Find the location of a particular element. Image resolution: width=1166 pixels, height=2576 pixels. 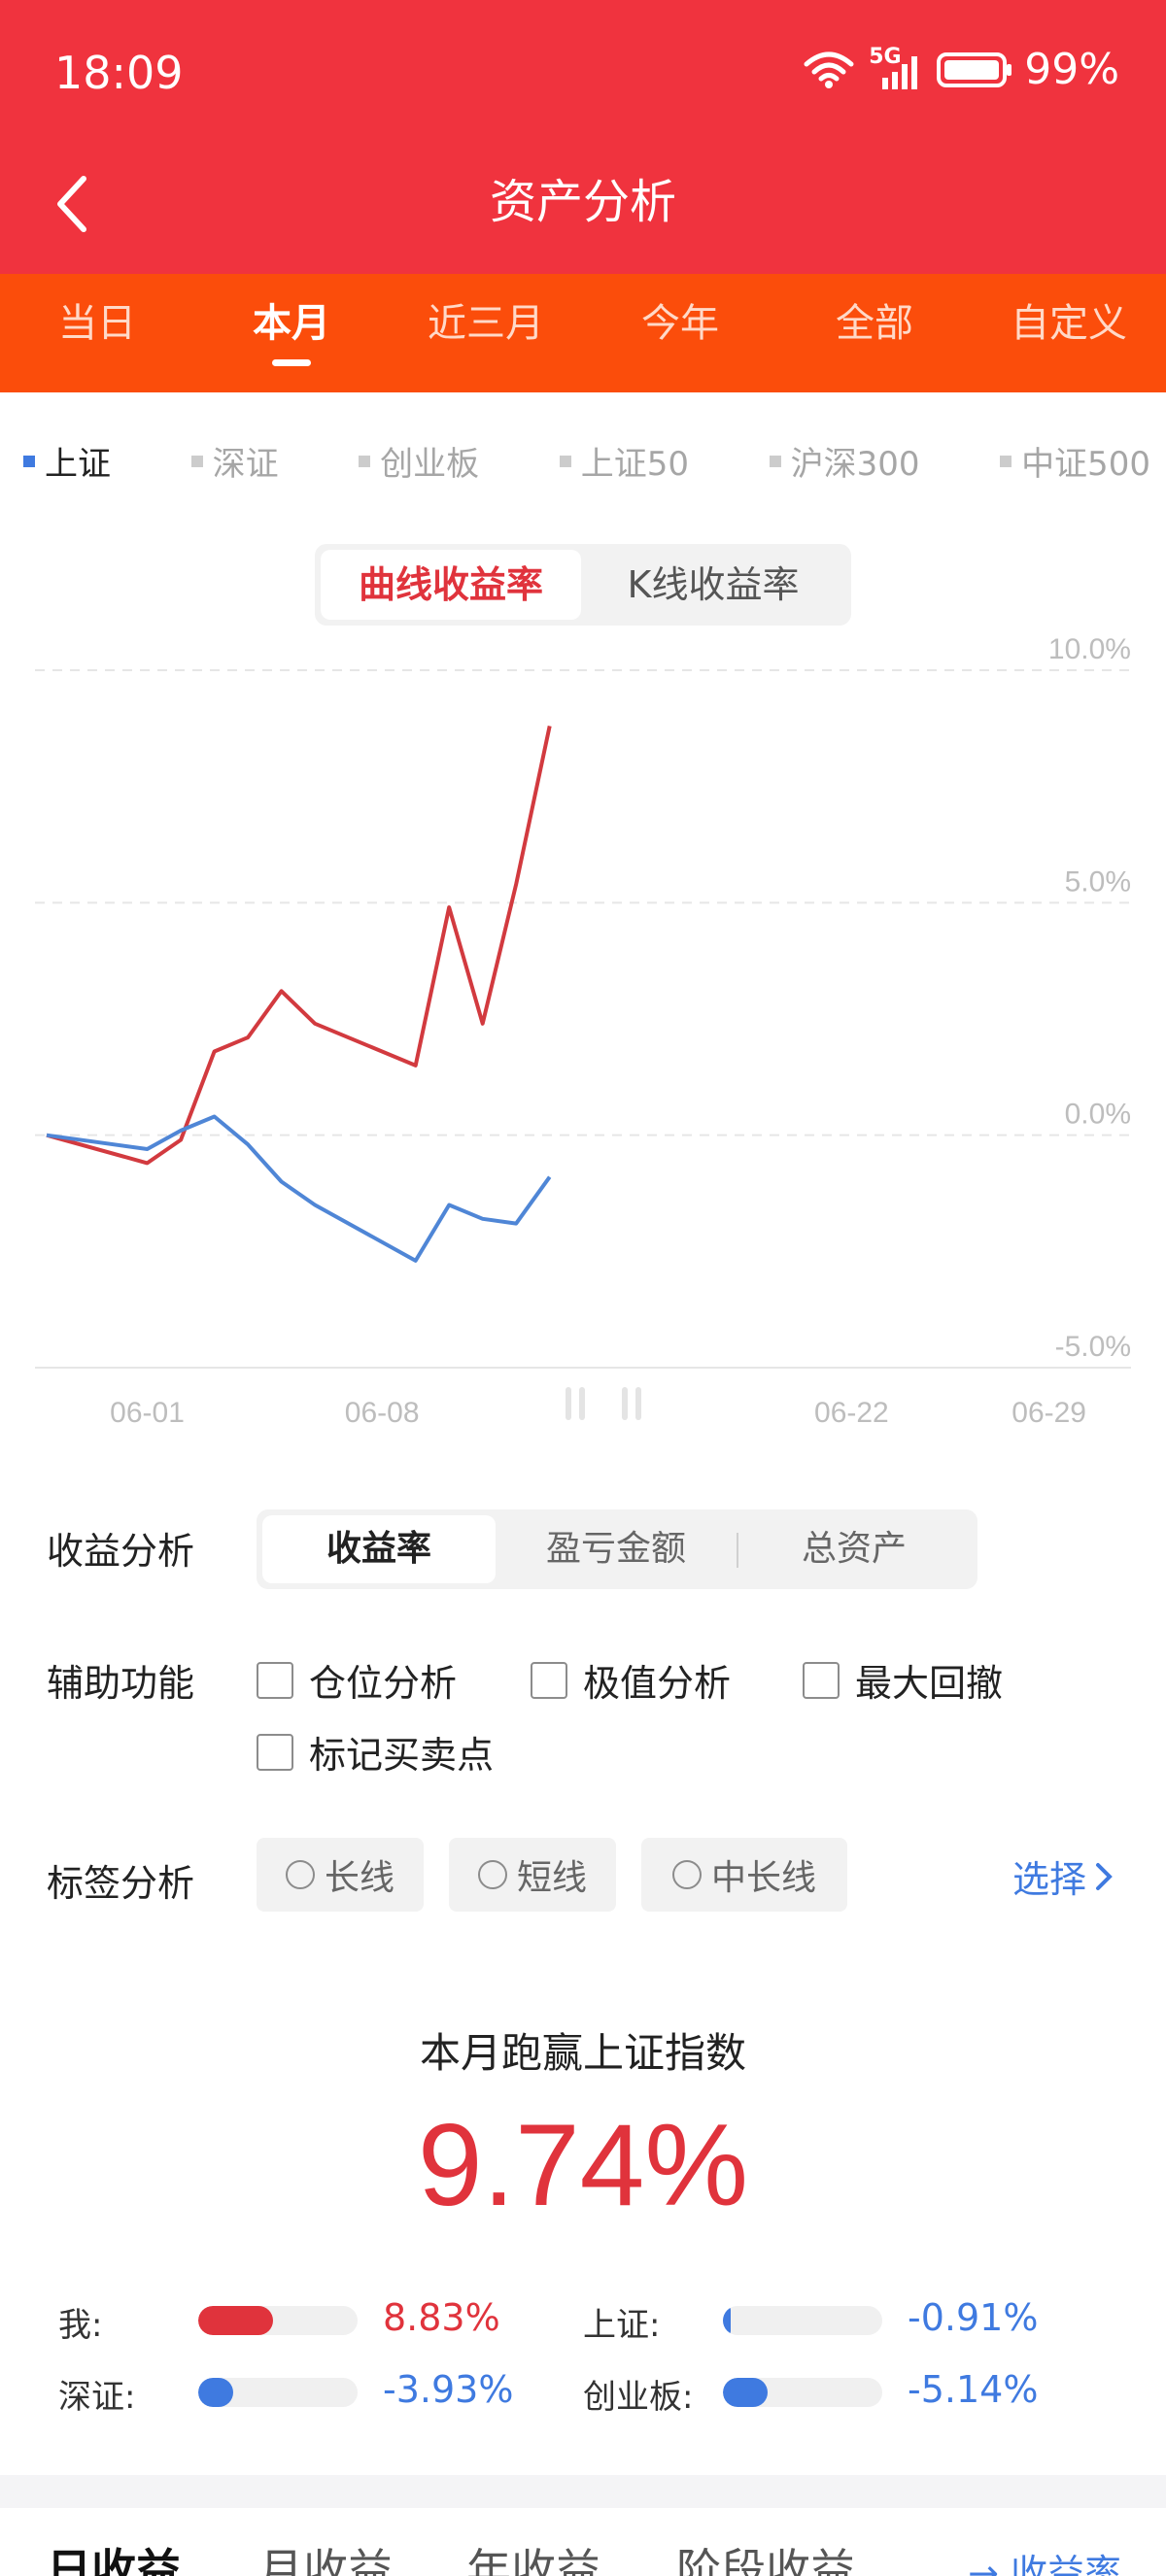

legend-label: 上证50 is located at coordinates (634, 464).